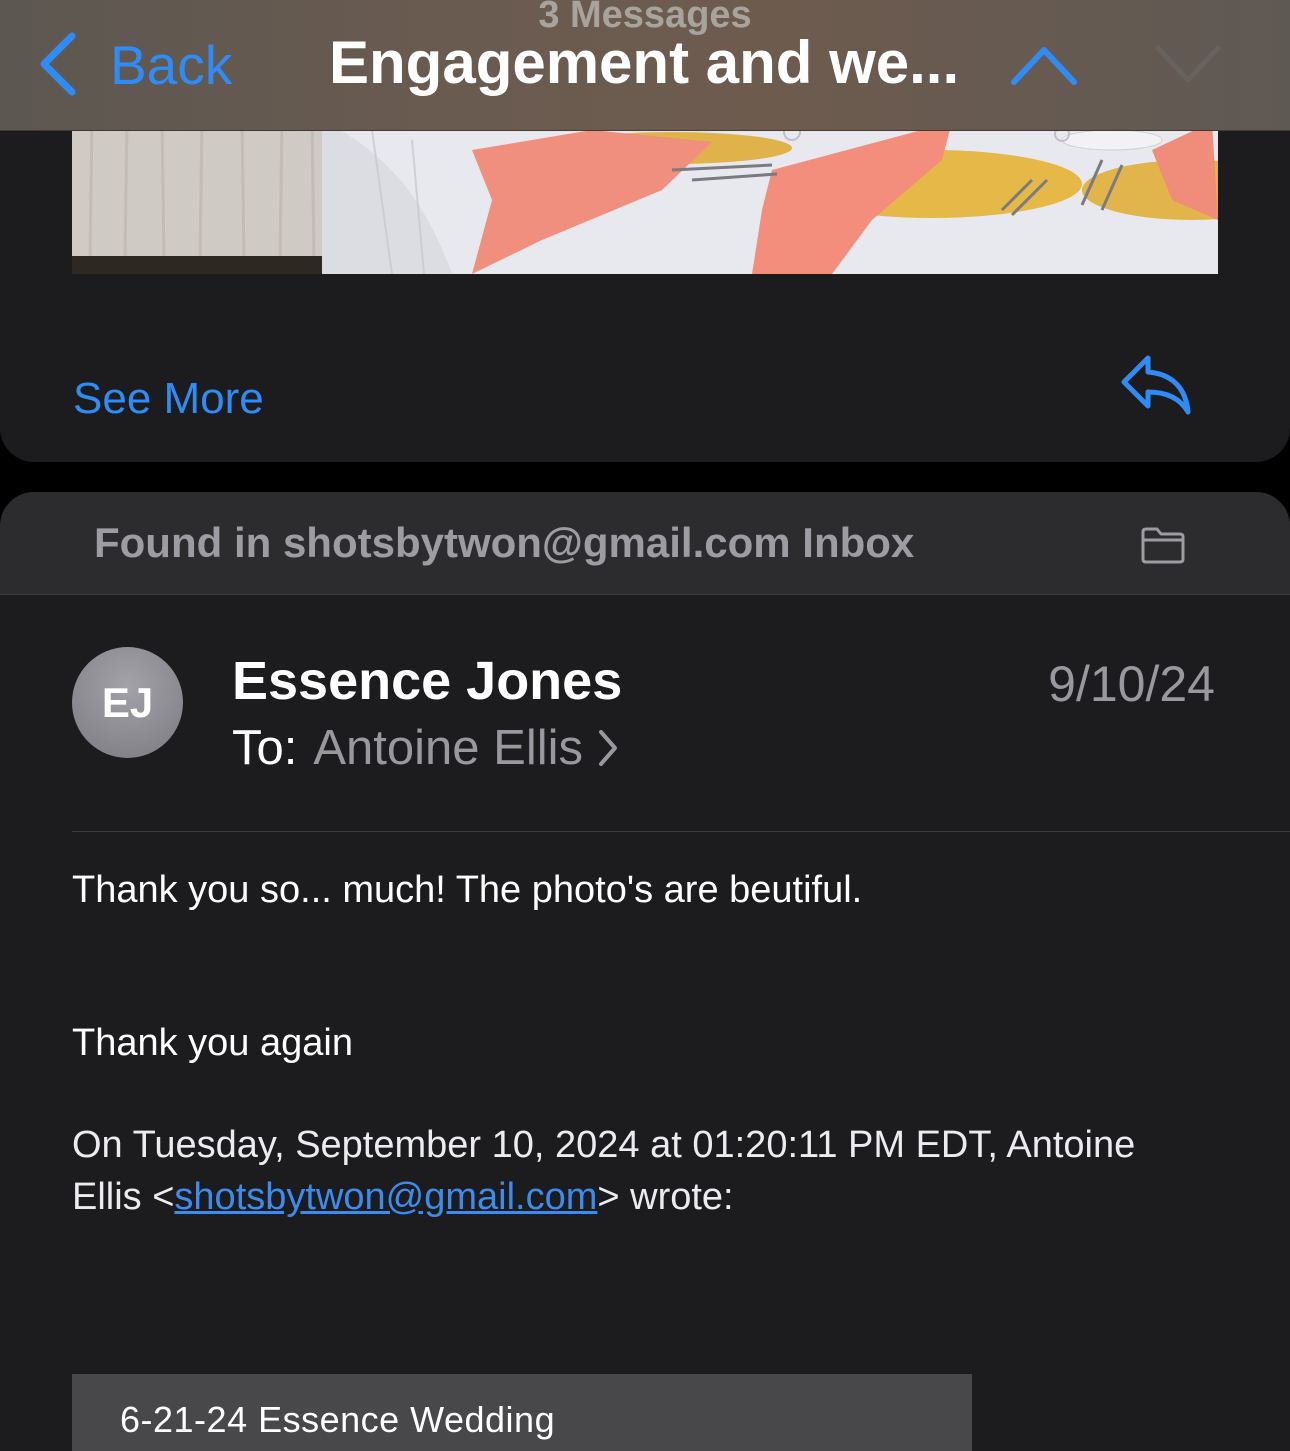 The image size is (1290, 1451). Describe the element at coordinates (1188, 65) in the screenshot. I see `chevron-down-icon` at that location.